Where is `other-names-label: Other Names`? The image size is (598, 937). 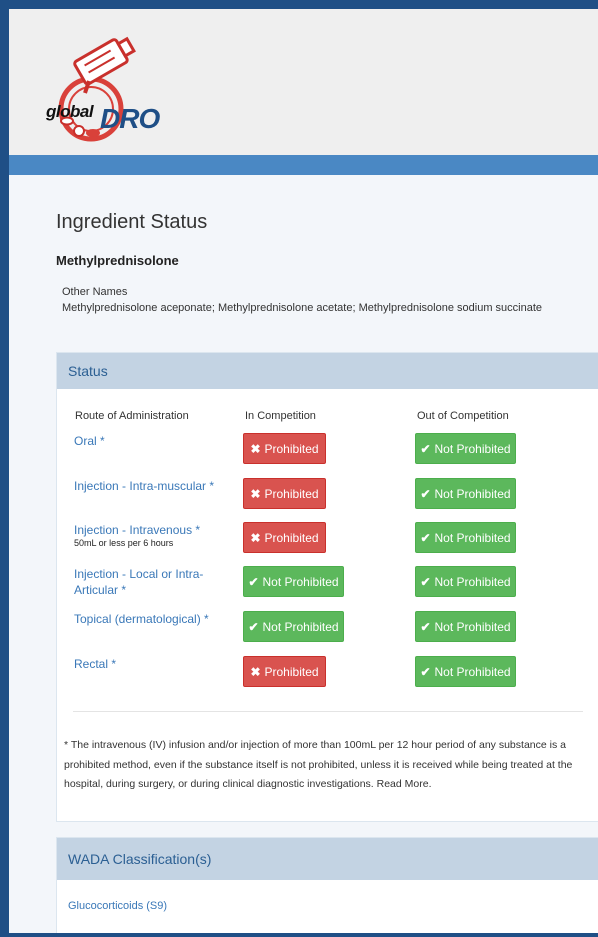
other-names-label: Other Names is located at coordinates (95, 292).